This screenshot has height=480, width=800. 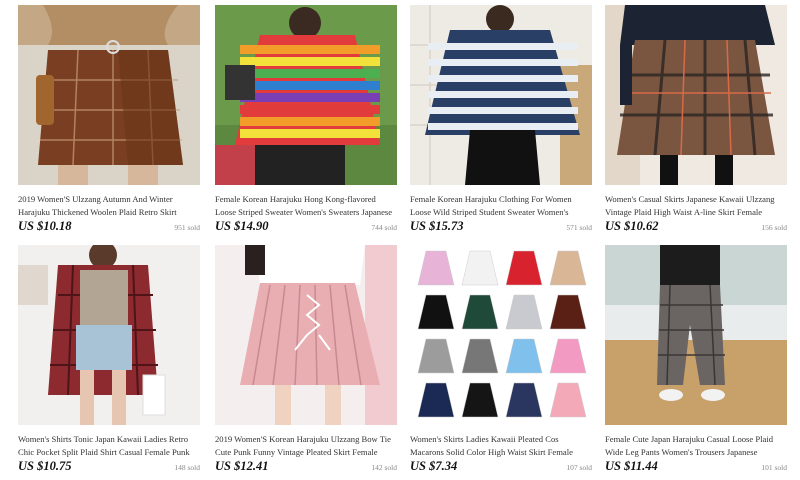 What do you see at coordinates (109, 466) in the screenshot?
I see `product-meta: US $10.75 148 sold` at bounding box center [109, 466].